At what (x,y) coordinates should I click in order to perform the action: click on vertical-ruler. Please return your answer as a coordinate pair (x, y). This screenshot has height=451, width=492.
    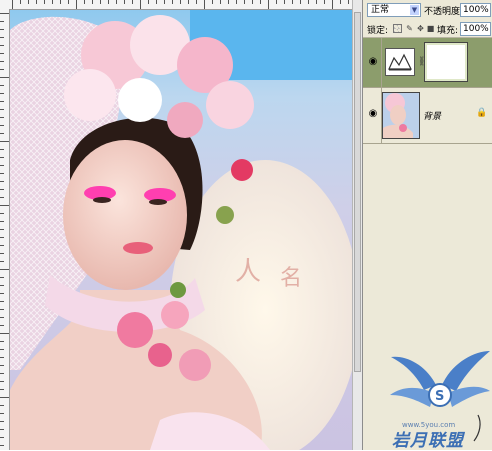
    Looking at the image, I should click on (5, 229).